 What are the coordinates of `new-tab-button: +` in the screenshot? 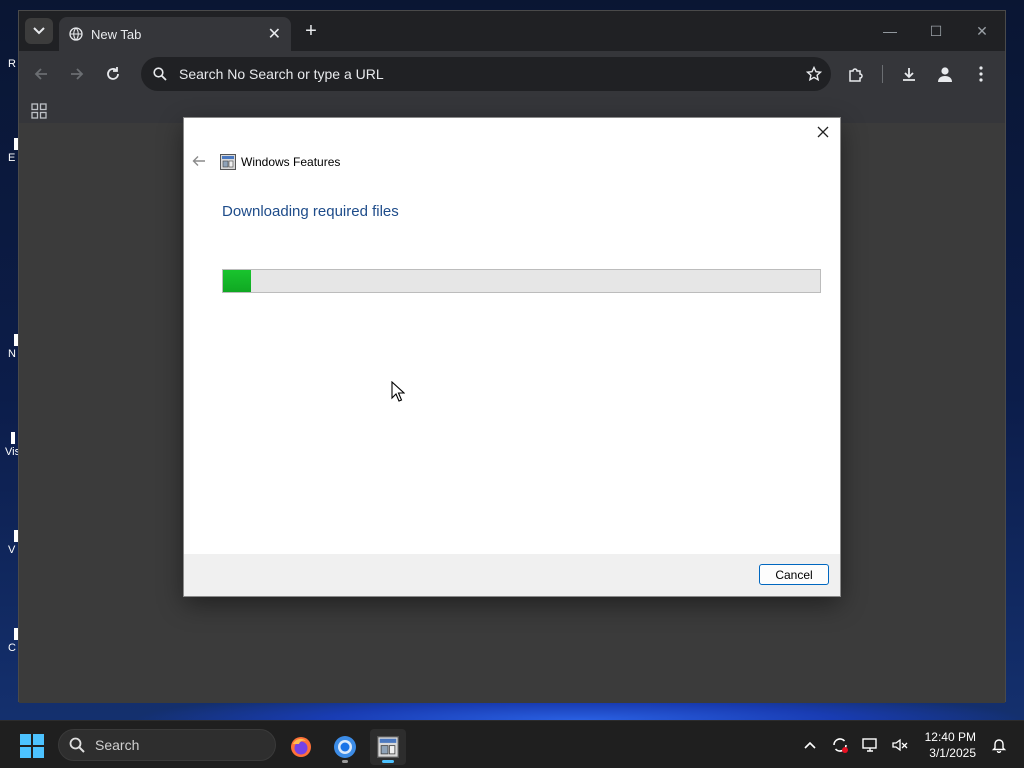 It's located at (311, 31).